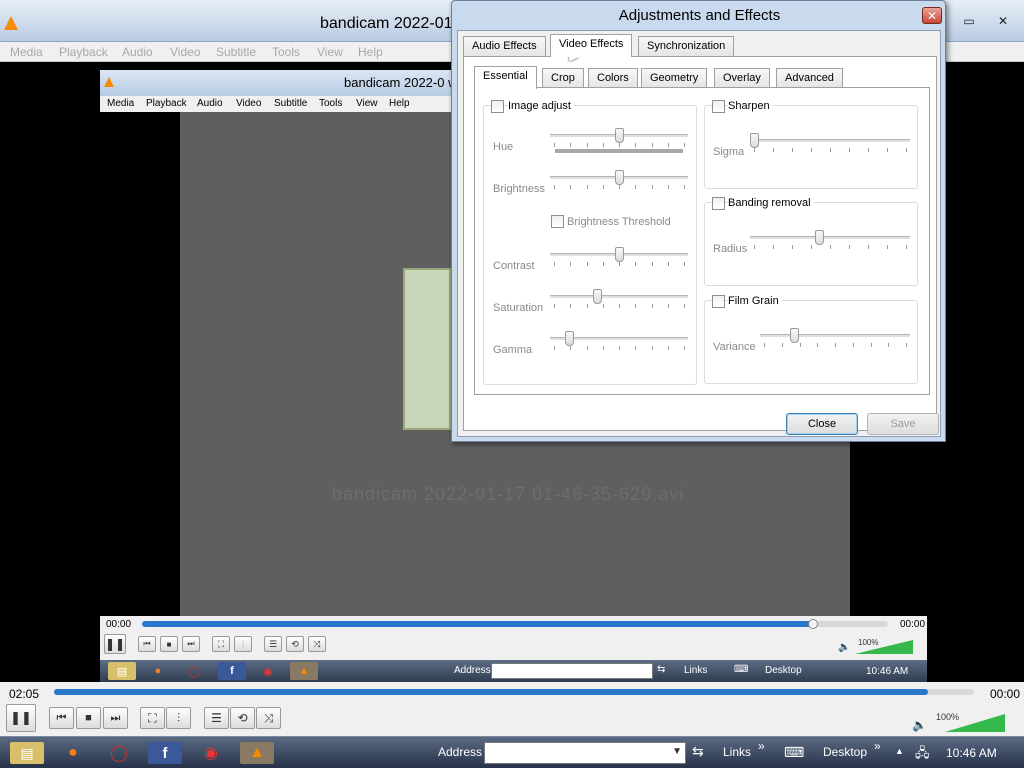 The width and height of the screenshot is (1024, 768). Describe the element at coordinates (399, 103) in the screenshot. I see `inner-menu-help: Help` at that location.